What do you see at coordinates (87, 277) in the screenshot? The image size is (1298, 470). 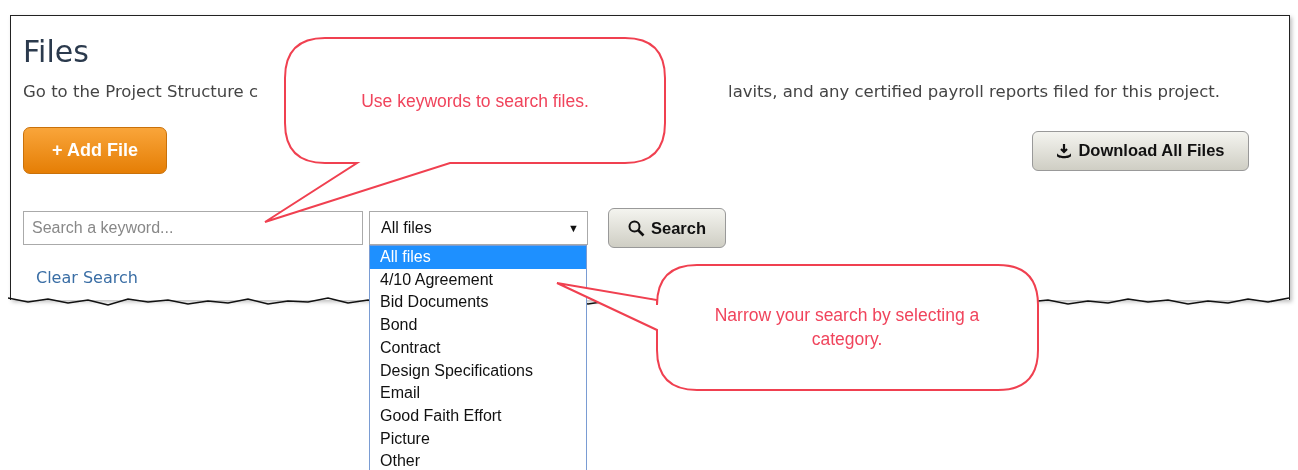 I see `clear-search-link: Clear Search` at bounding box center [87, 277].